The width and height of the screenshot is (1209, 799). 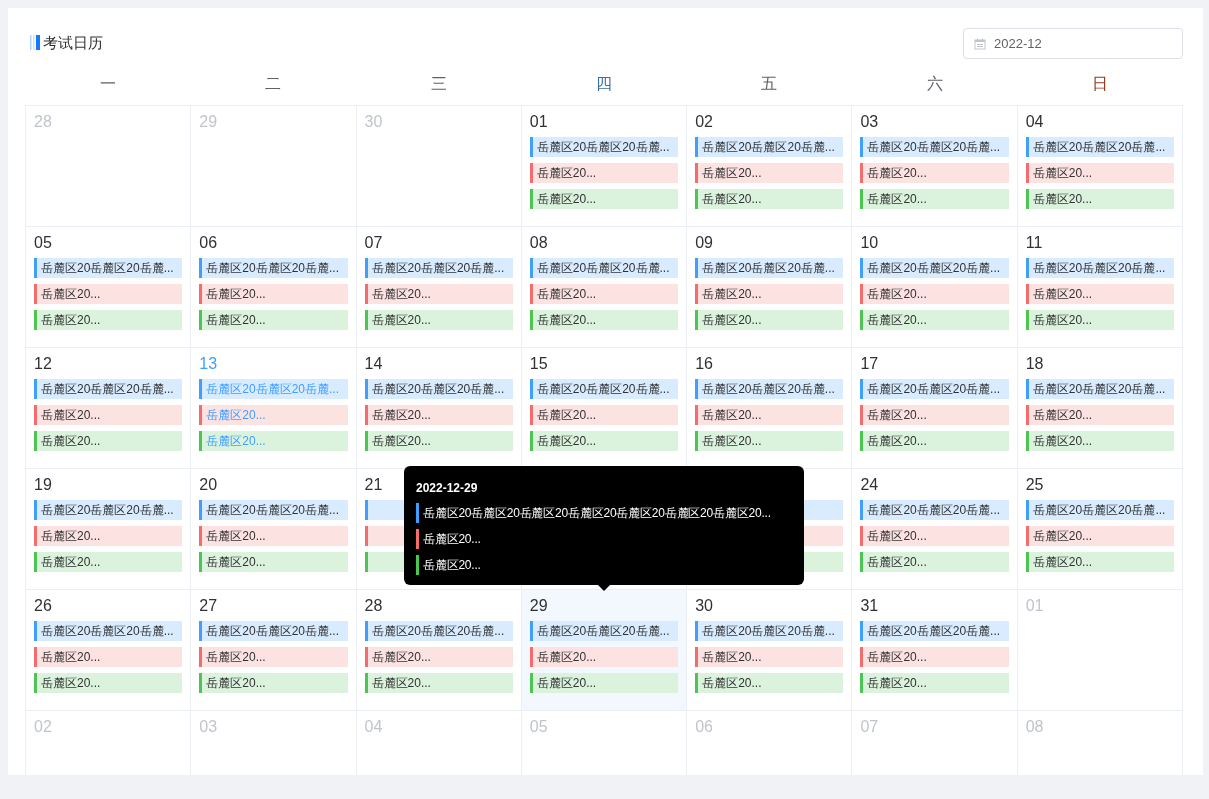 What do you see at coordinates (43, 485) in the screenshot?
I see `day-number: 19` at bounding box center [43, 485].